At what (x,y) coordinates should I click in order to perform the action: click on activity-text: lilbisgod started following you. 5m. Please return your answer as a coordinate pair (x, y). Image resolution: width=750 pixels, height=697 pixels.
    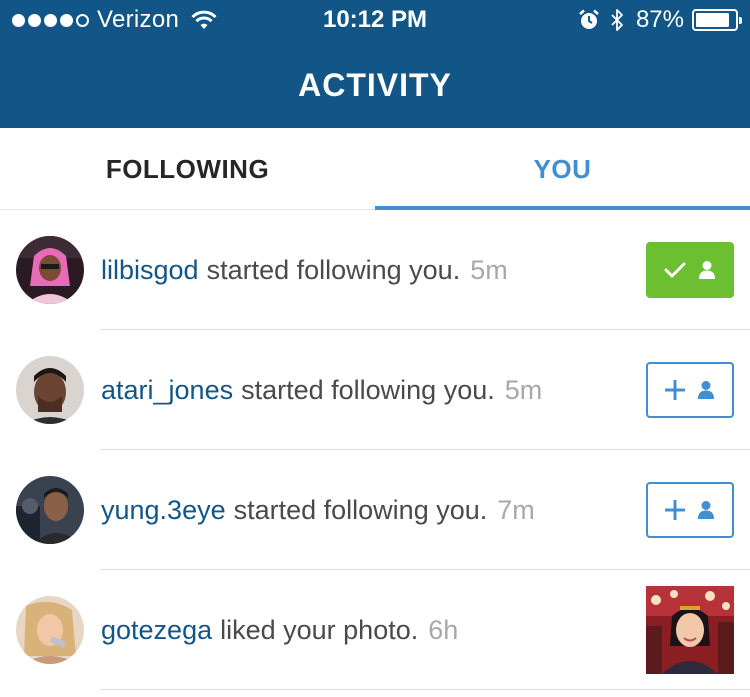
    Looking at the image, I should click on (304, 270).